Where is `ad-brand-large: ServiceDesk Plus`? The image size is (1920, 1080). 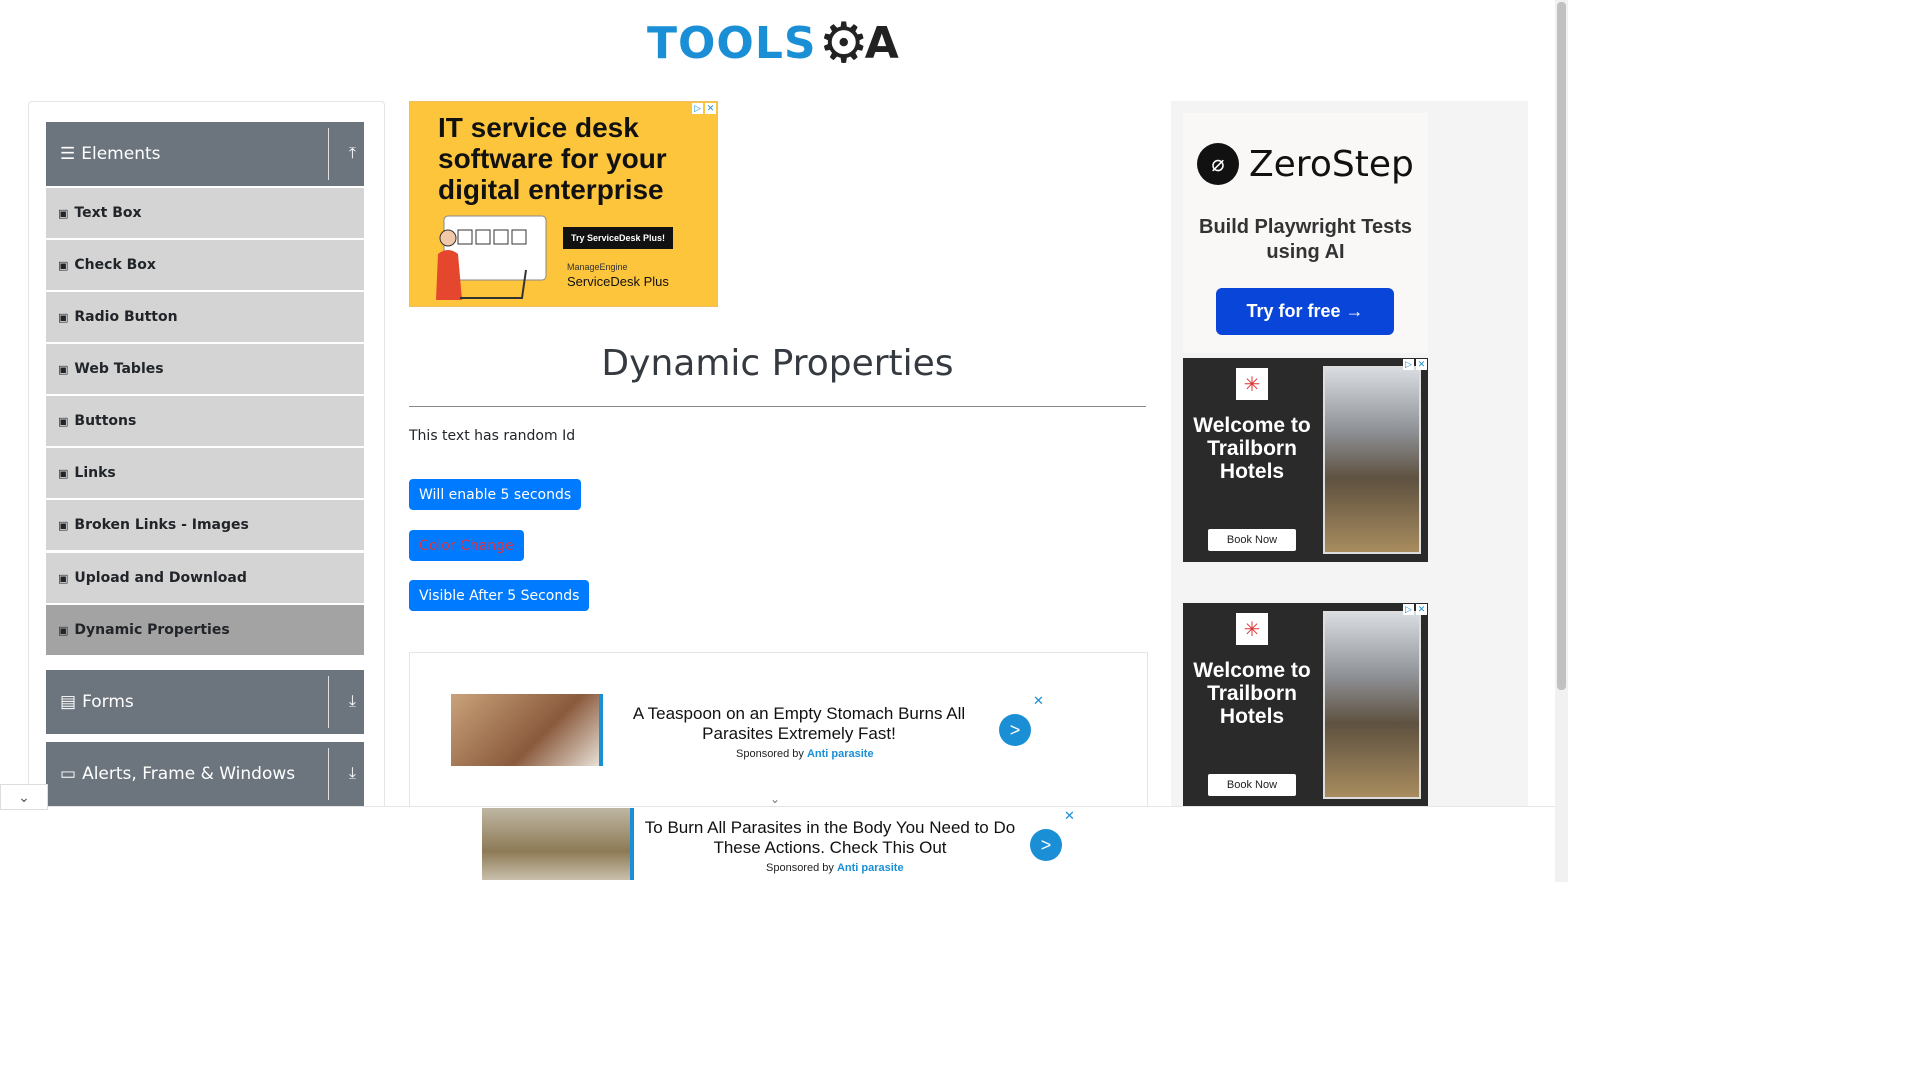 ad-brand-large: ServiceDesk Plus is located at coordinates (618, 281).